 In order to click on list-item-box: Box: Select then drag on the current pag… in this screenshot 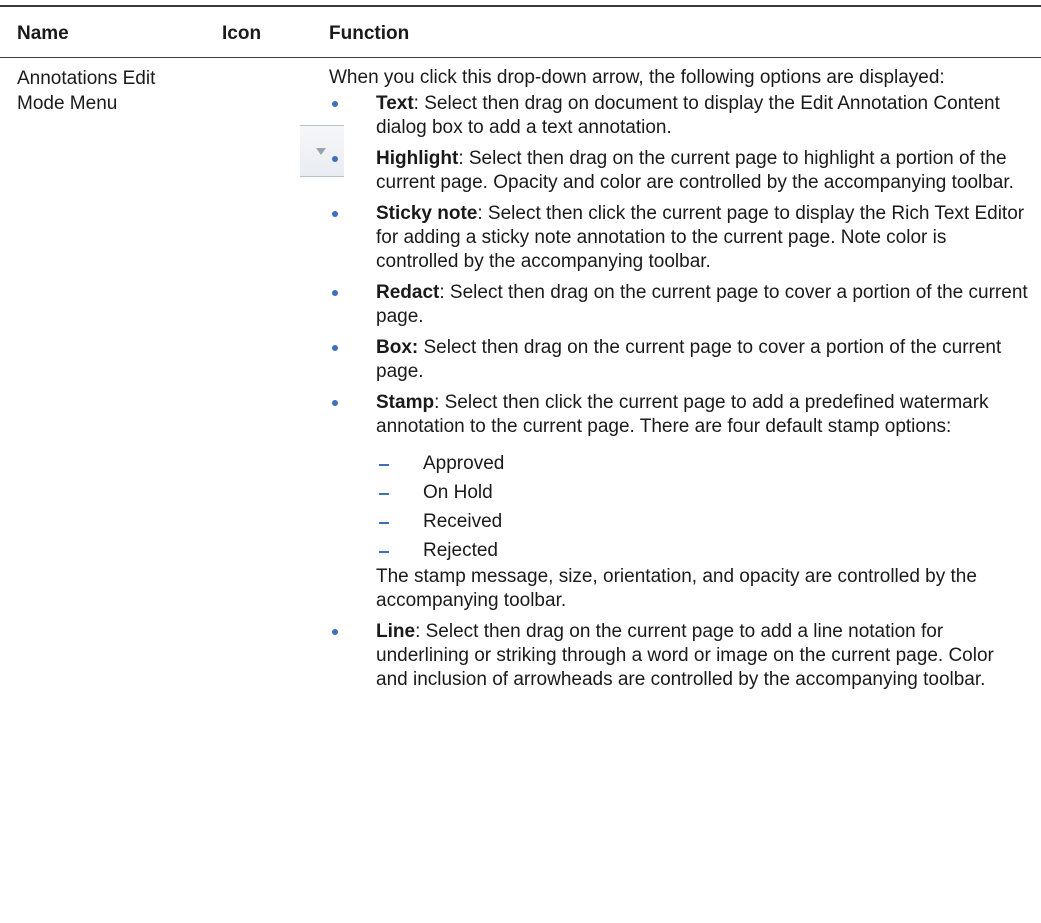, I will do `click(679, 360)`.